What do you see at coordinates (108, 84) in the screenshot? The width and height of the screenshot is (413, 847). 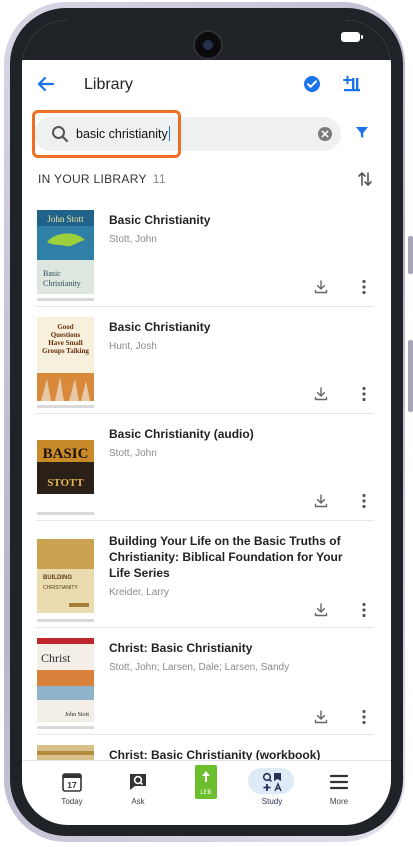 I see `page-title: Library` at bounding box center [108, 84].